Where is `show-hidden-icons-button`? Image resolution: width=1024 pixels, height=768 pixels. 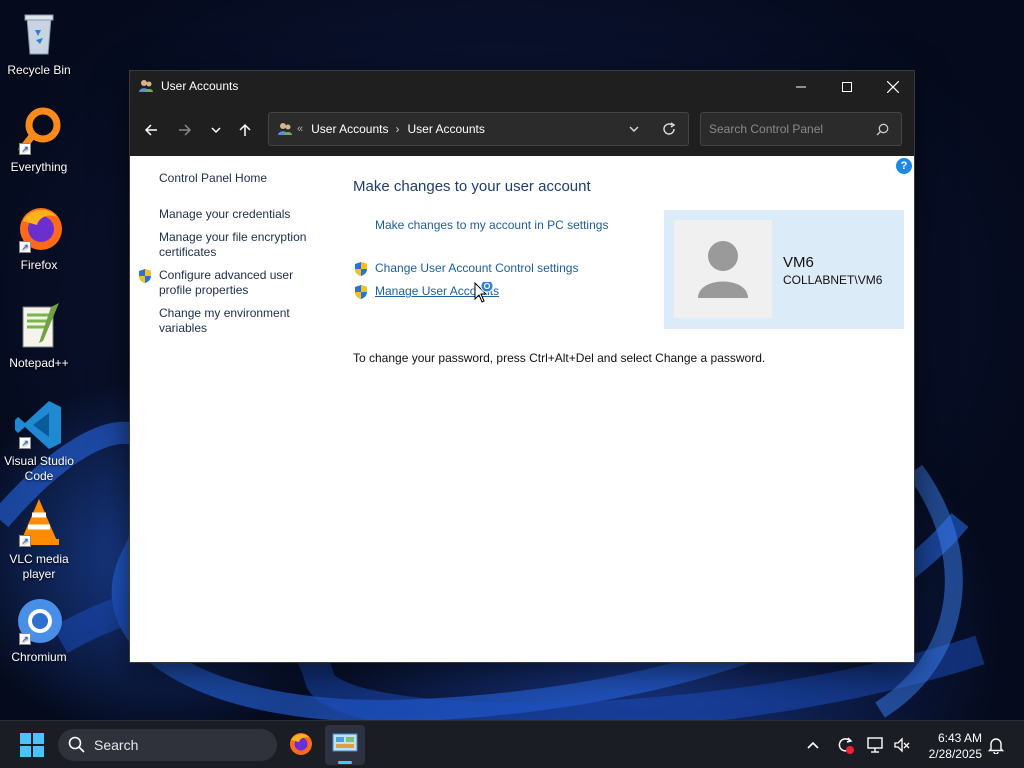 show-hidden-icons-button is located at coordinates (813, 745).